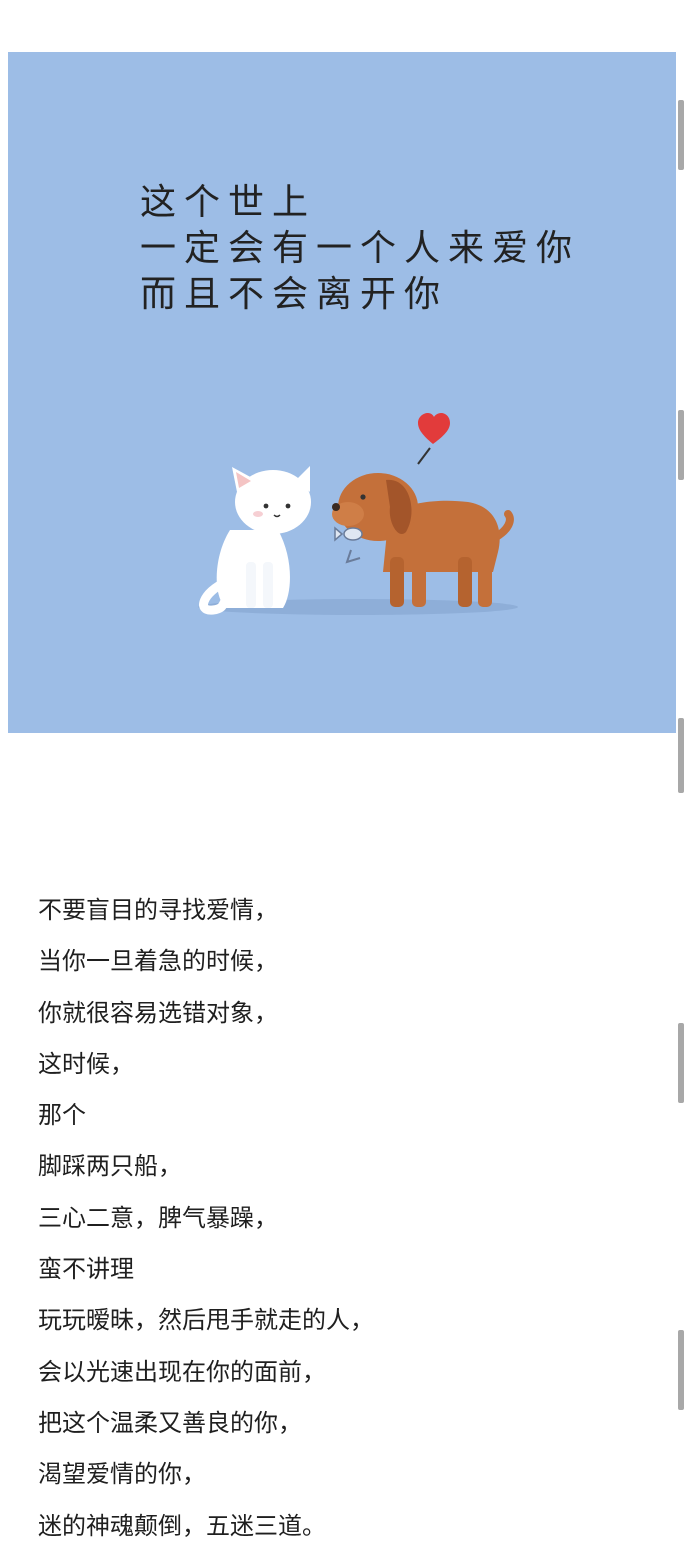  Describe the element at coordinates (255, 540) in the screenshot. I see `cat-illustration` at that location.